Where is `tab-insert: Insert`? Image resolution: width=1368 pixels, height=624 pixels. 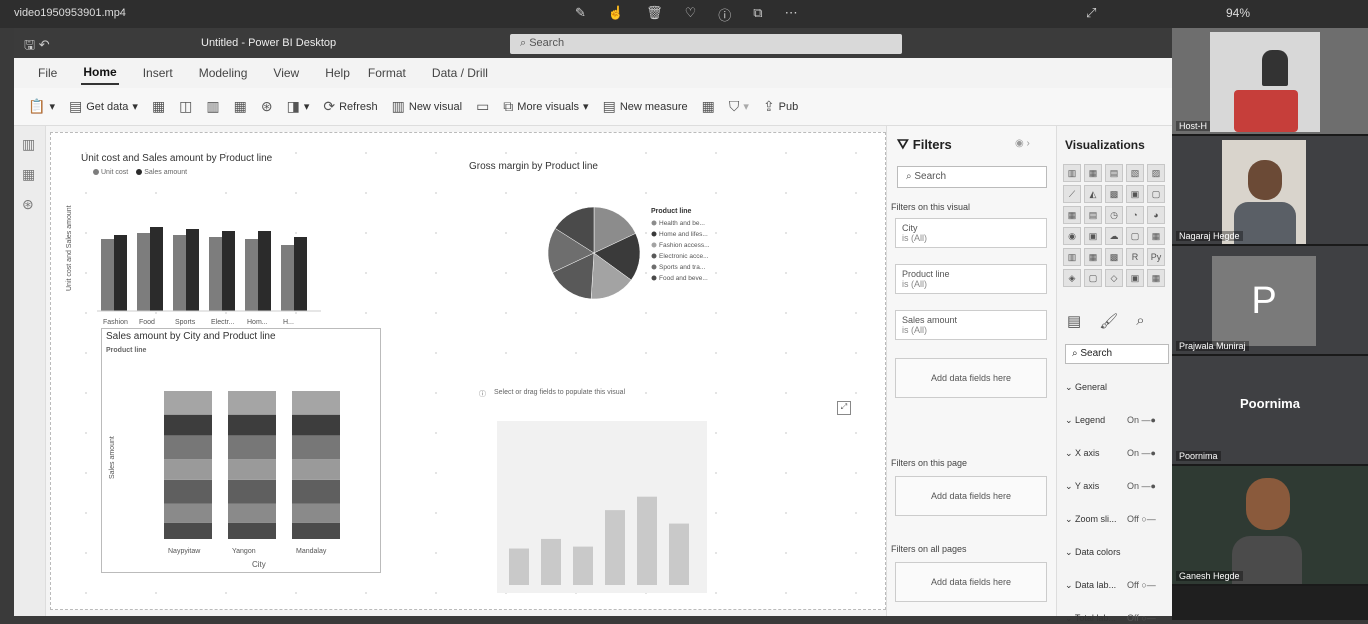 tab-insert: Insert is located at coordinates (158, 73).